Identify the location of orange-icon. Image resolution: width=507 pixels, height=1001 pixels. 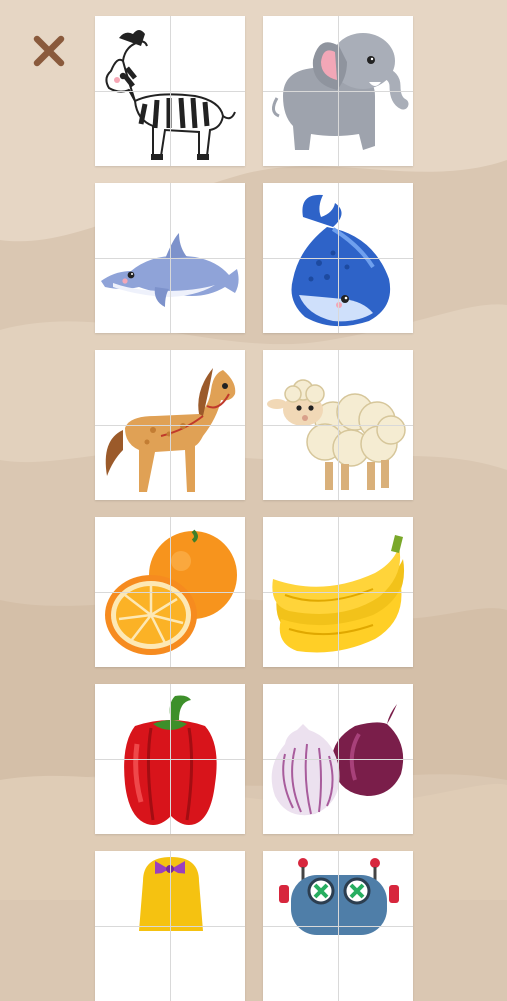
(171, 592).